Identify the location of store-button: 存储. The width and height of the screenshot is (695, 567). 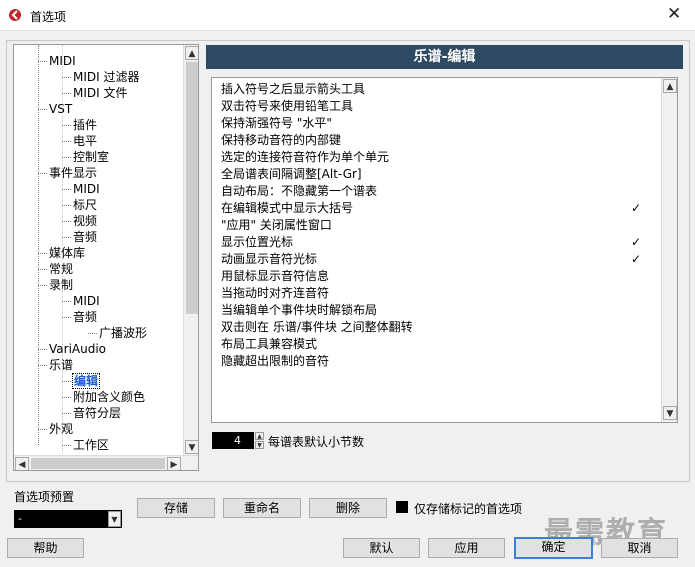
(176, 508).